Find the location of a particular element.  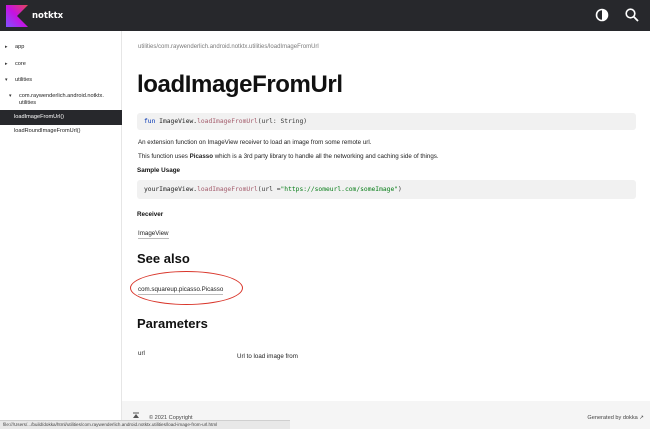

receiver-type: ImageView. is located at coordinates (178, 121).